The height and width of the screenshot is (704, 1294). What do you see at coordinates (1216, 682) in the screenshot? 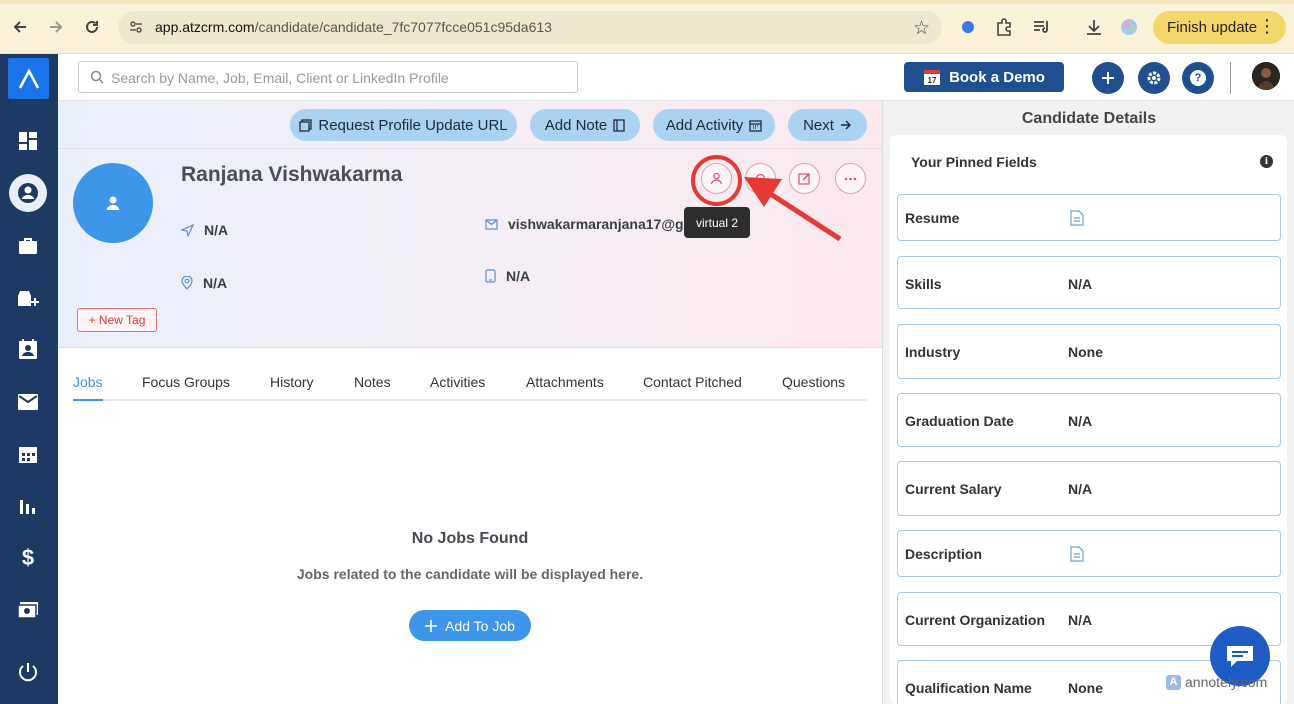
I see `annotely-watermark: A annotely.com` at bounding box center [1216, 682].